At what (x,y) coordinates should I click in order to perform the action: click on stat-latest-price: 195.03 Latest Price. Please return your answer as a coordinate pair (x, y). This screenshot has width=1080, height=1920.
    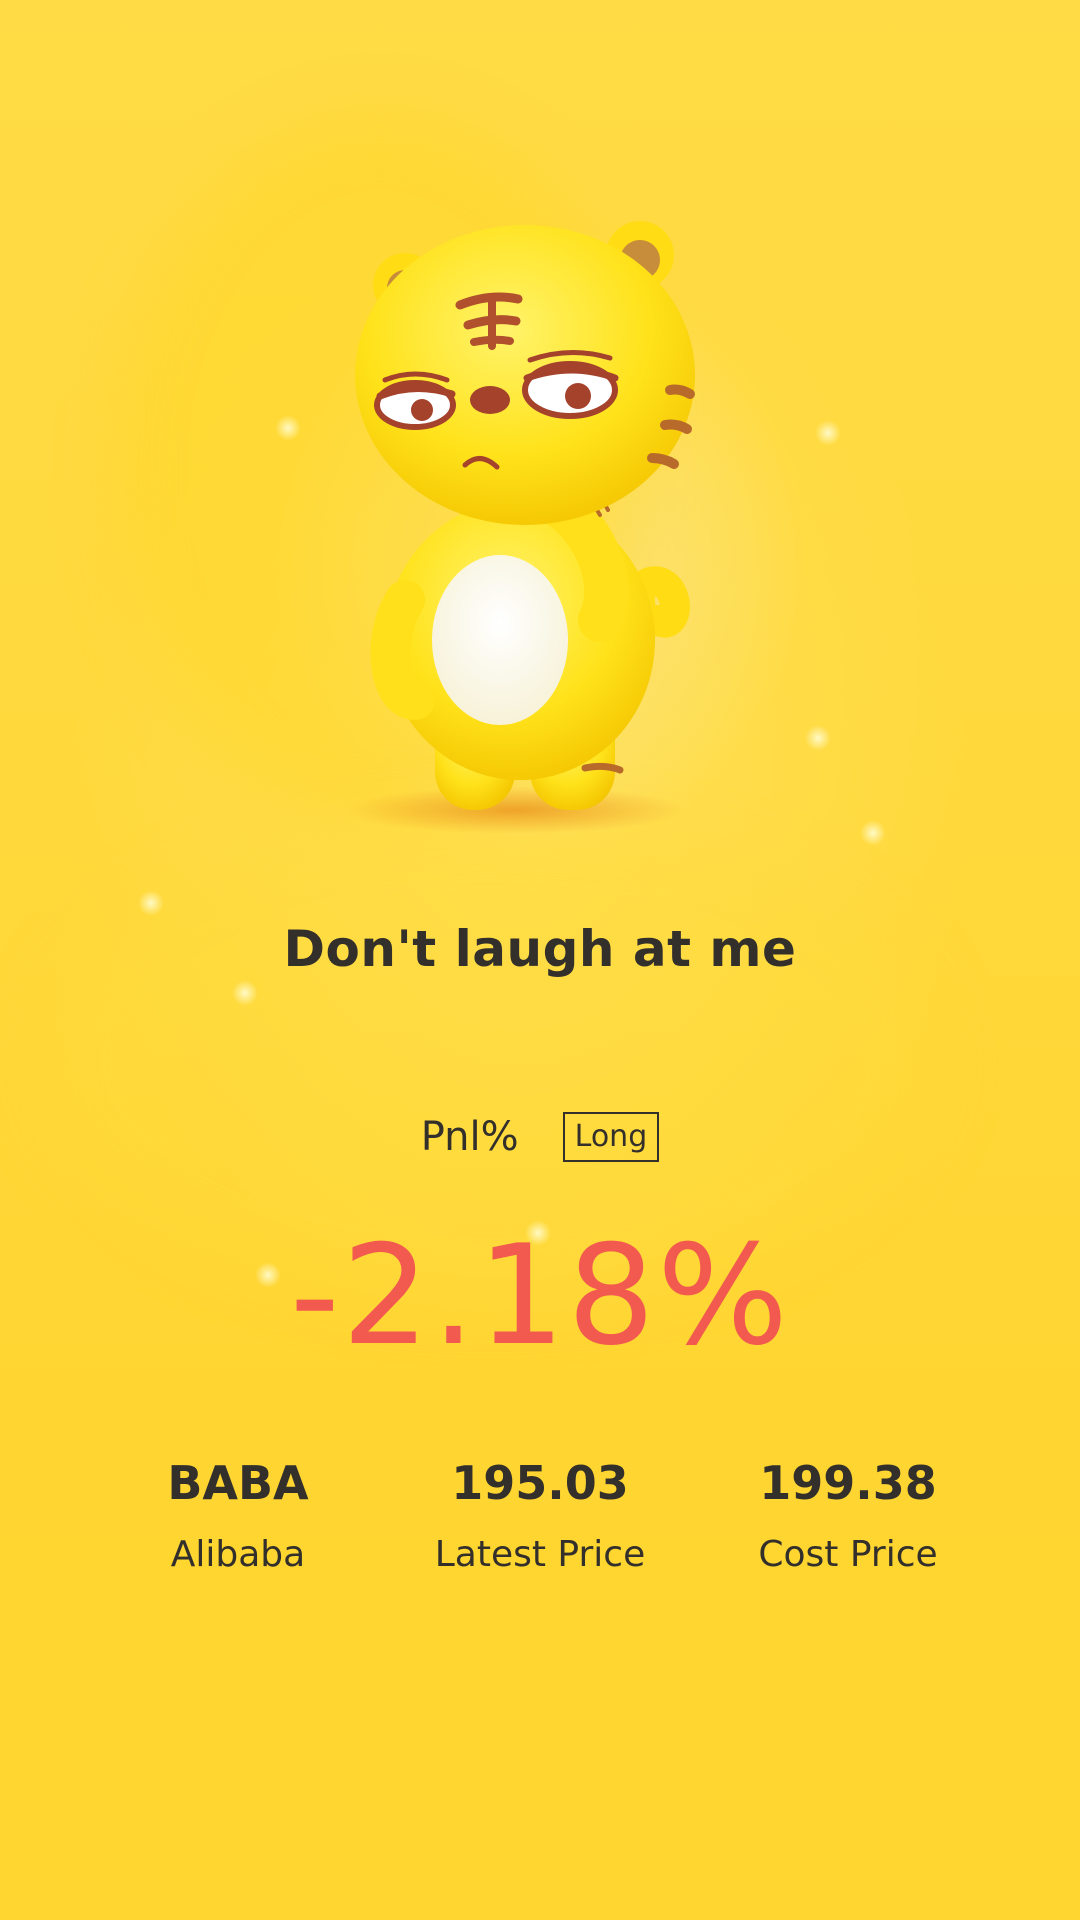
    Looking at the image, I should click on (540, 1516).